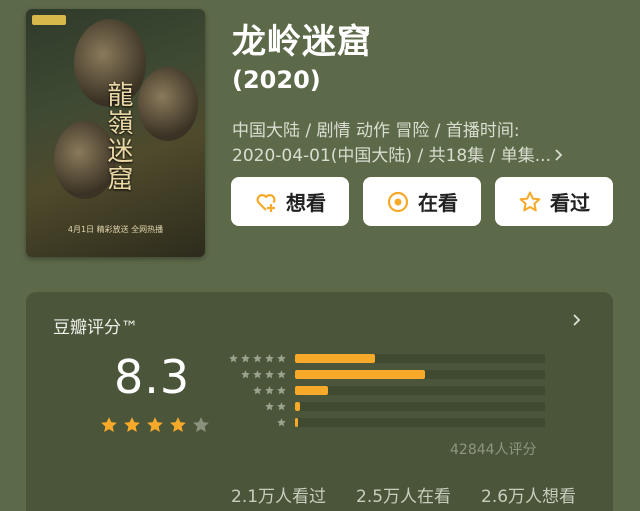 Image resolution: width=640 pixels, height=511 pixels. What do you see at coordinates (528, 494) in the screenshot?
I see `want-count: 2.6万人想看` at bounding box center [528, 494].